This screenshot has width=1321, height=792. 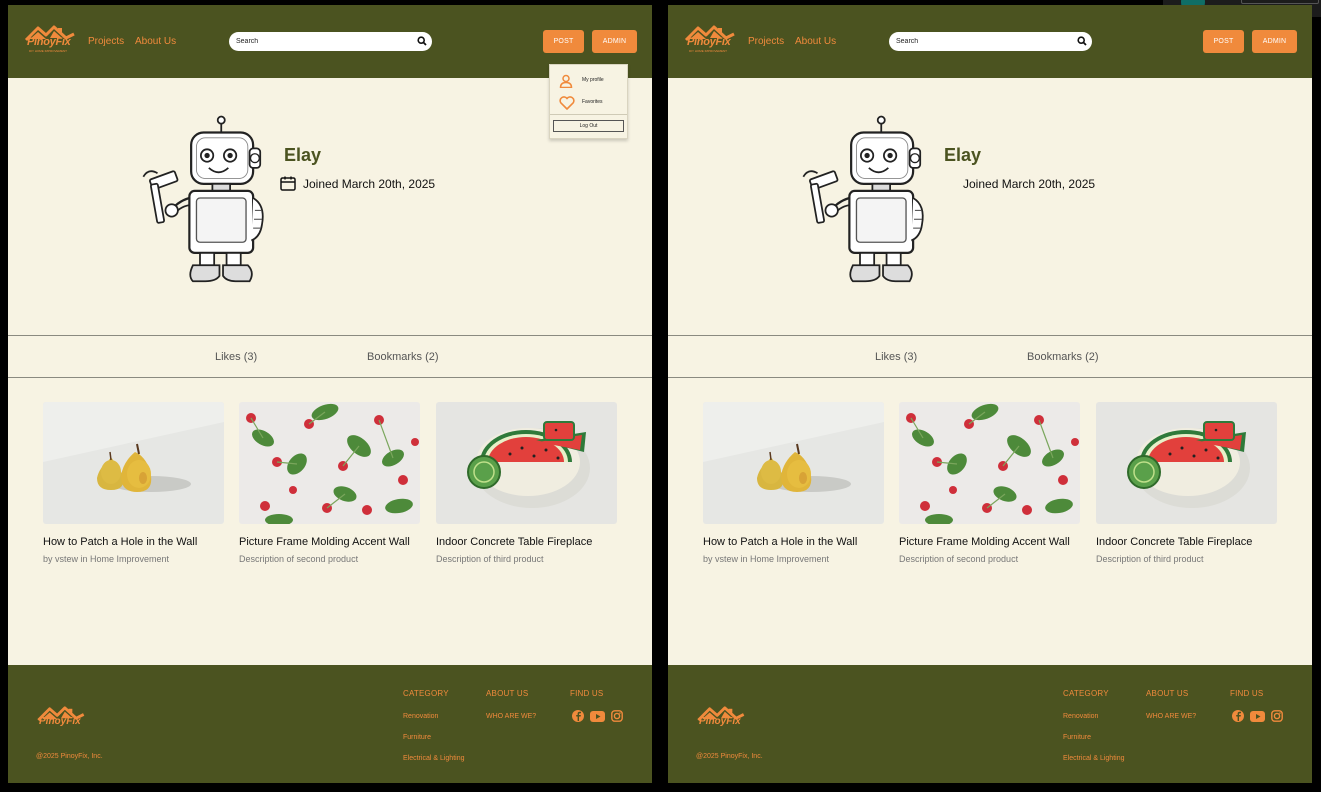 What do you see at coordinates (1280, 2) in the screenshot?
I see `overlay-bar` at bounding box center [1280, 2].